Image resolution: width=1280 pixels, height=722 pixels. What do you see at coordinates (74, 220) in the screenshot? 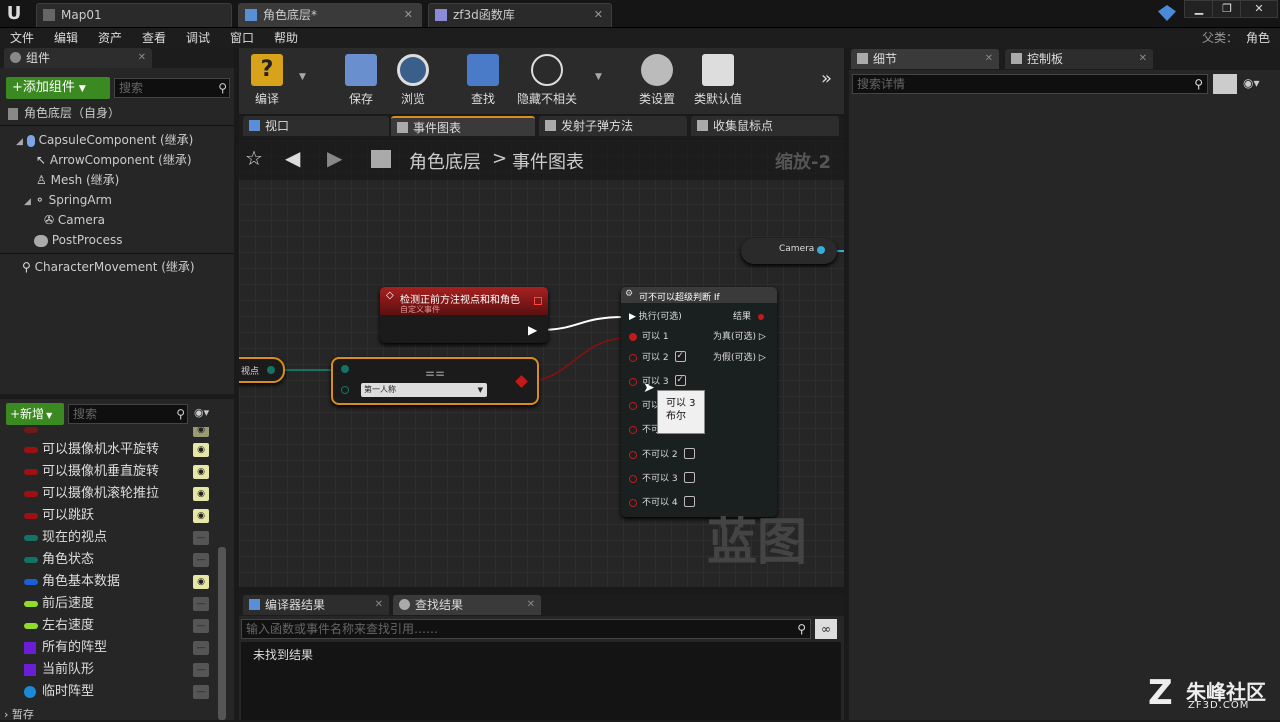
I see `component-camera: ✇ Camera` at bounding box center [74, 220].